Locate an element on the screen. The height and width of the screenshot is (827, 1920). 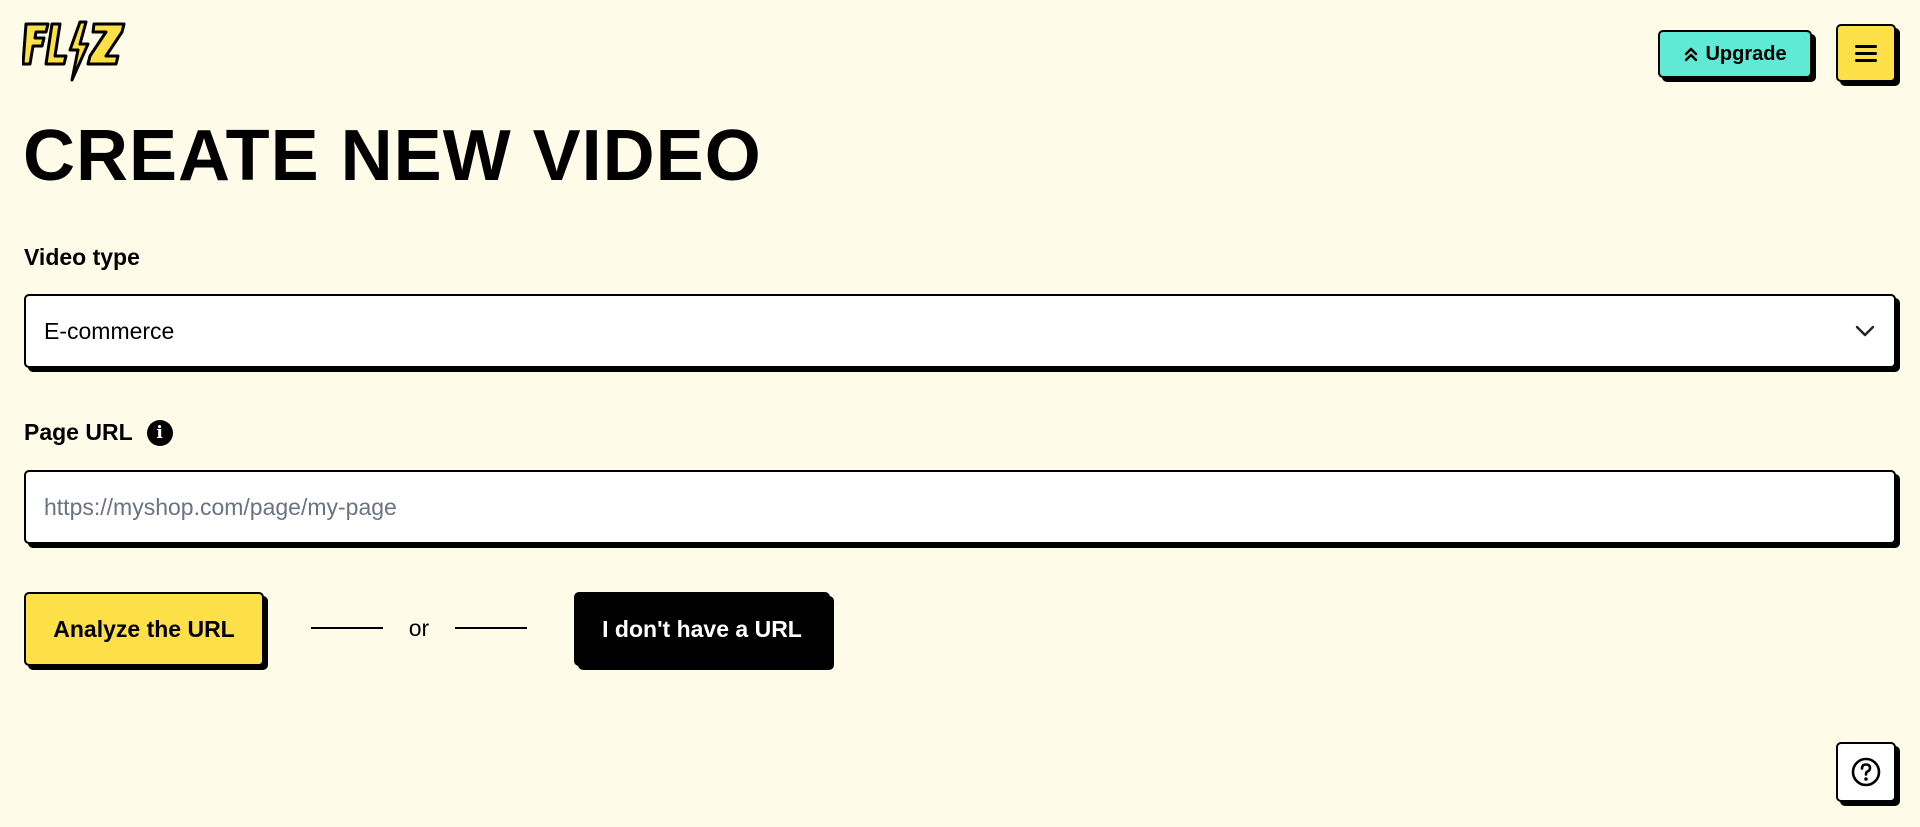
video-type-label-text: Video type is located at coordinates (82, 257).